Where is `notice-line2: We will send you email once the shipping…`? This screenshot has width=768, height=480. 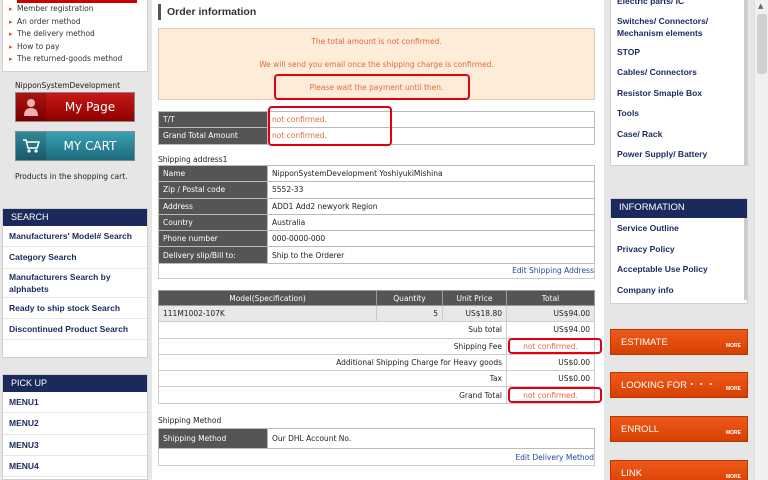
notice-line2: We will send you email once the shipping… is located at coordinates (376, 64).